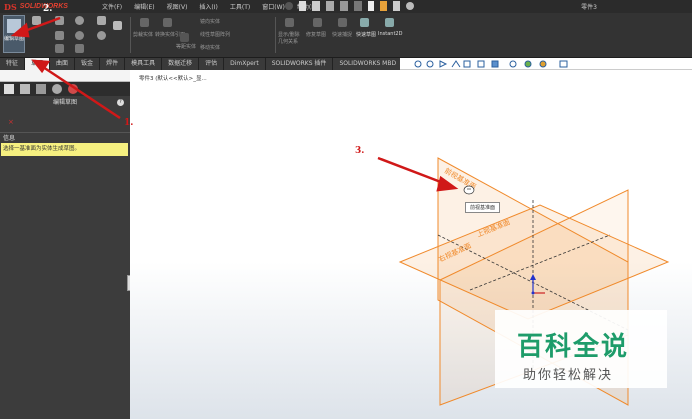 Image resolution: width=692 pixels, height=419 pixels. What do you see at coordinates (573, 347) in the screenshot?
I see `watermark-title: 百科全说` at bounding box center [573, 347].